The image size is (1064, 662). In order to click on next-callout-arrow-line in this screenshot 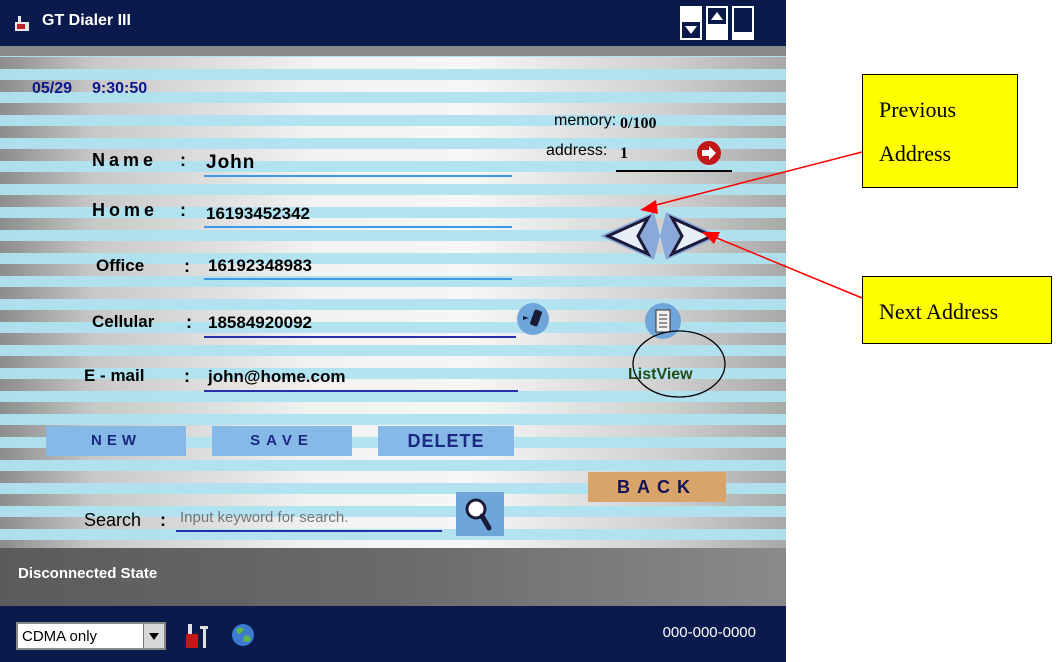, I will do `click(787, 267)`.